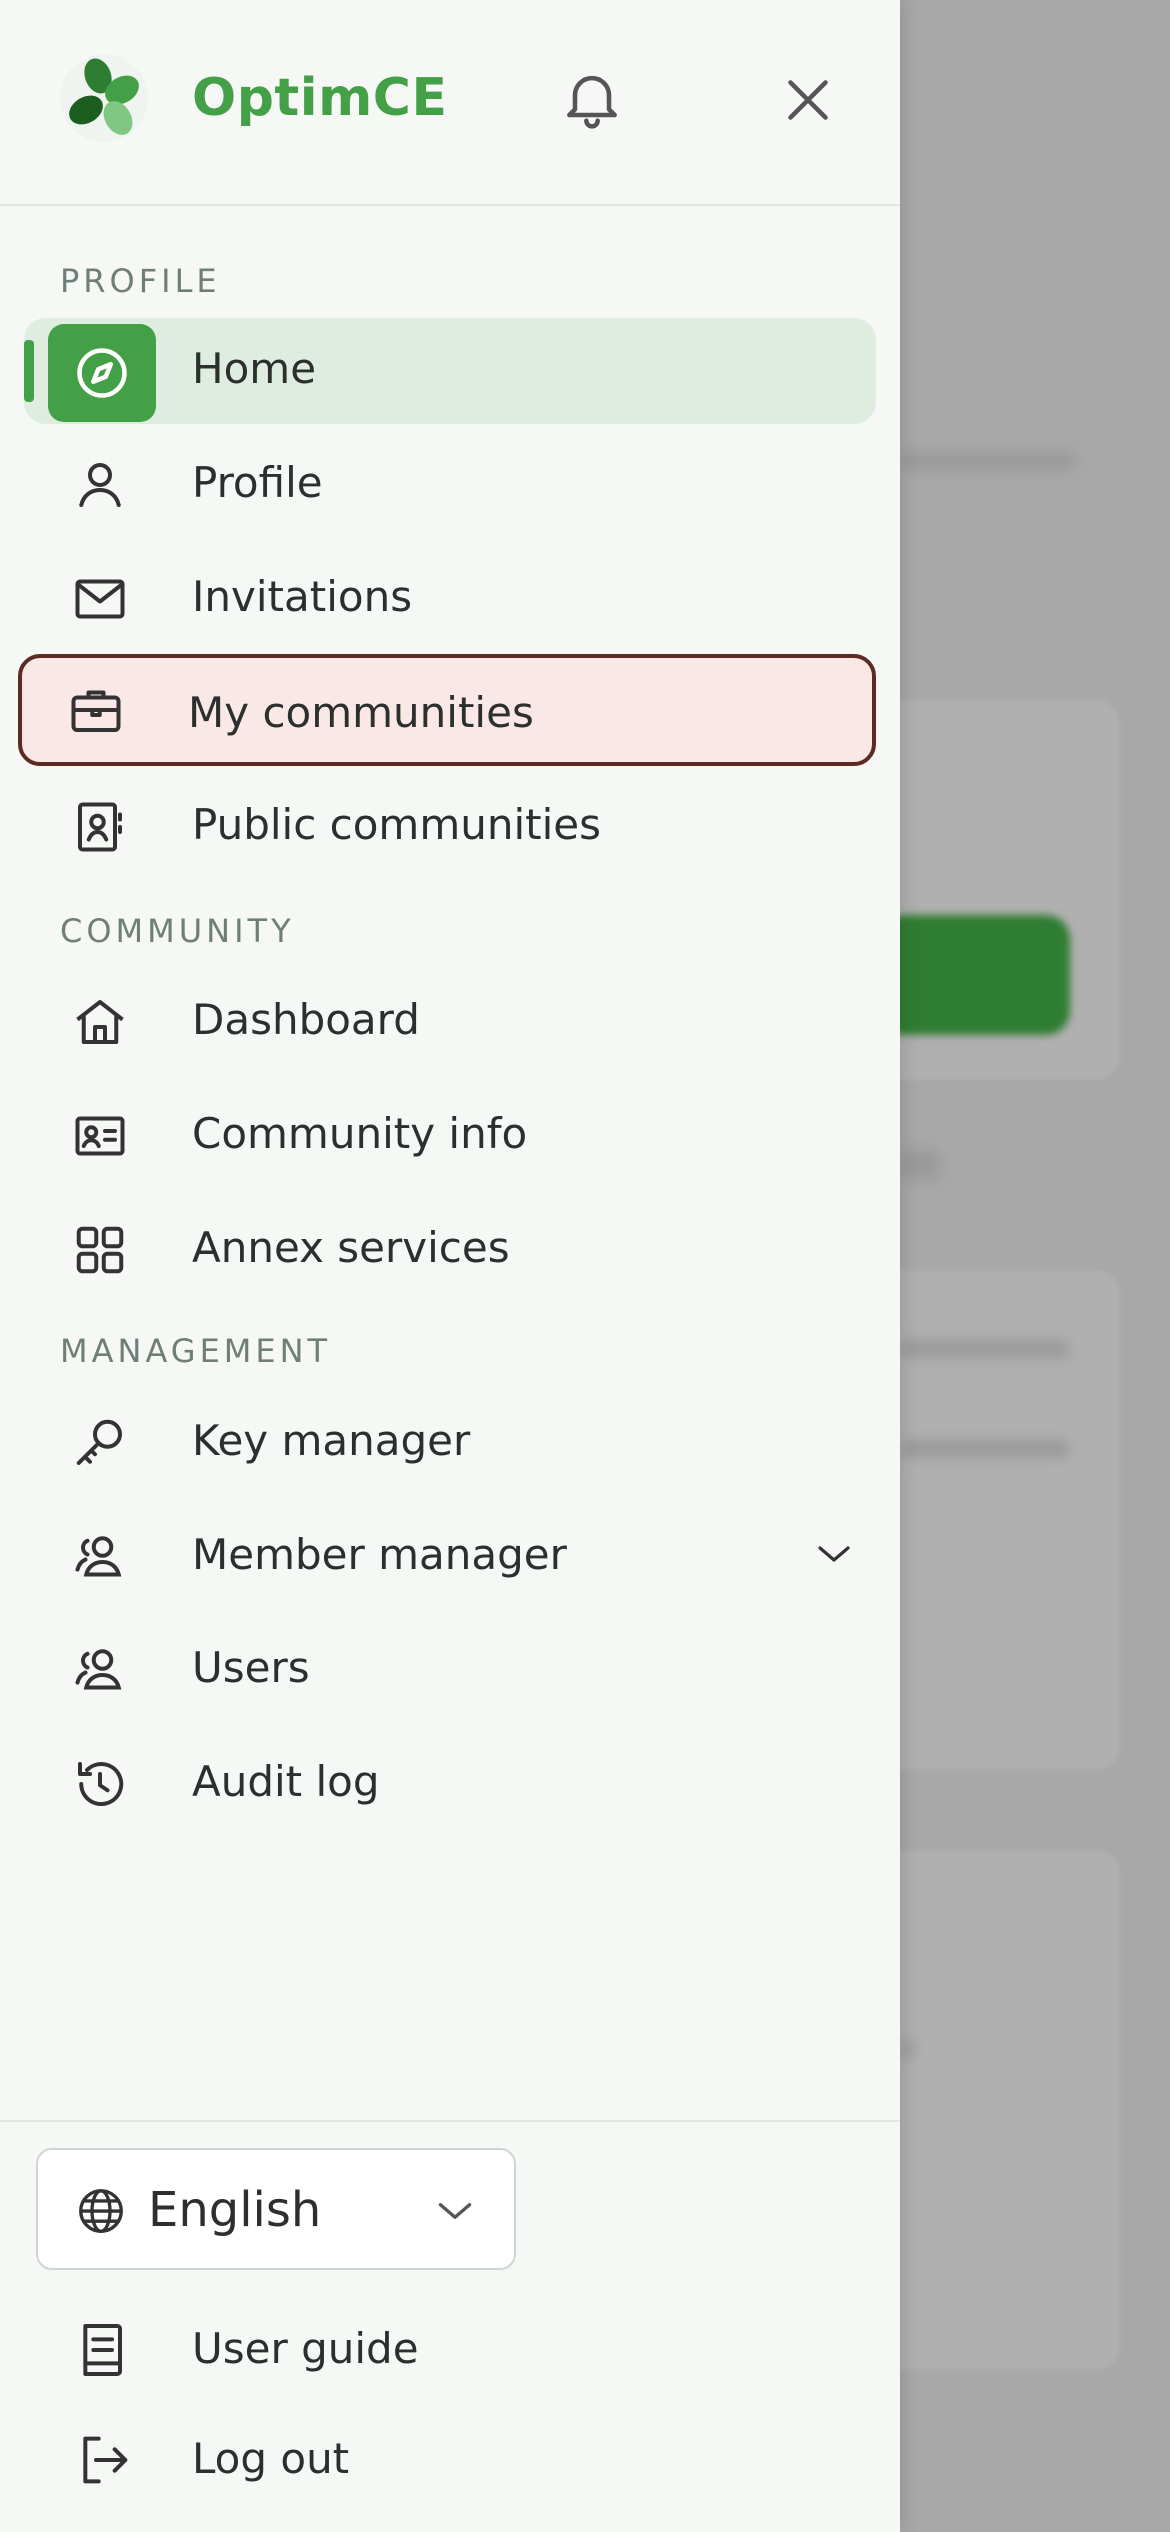  What do you see at coordinates (177, 931) in the screenshot?
I see `section-title-community: COMMUNITY` at bounding box center [177, 931].